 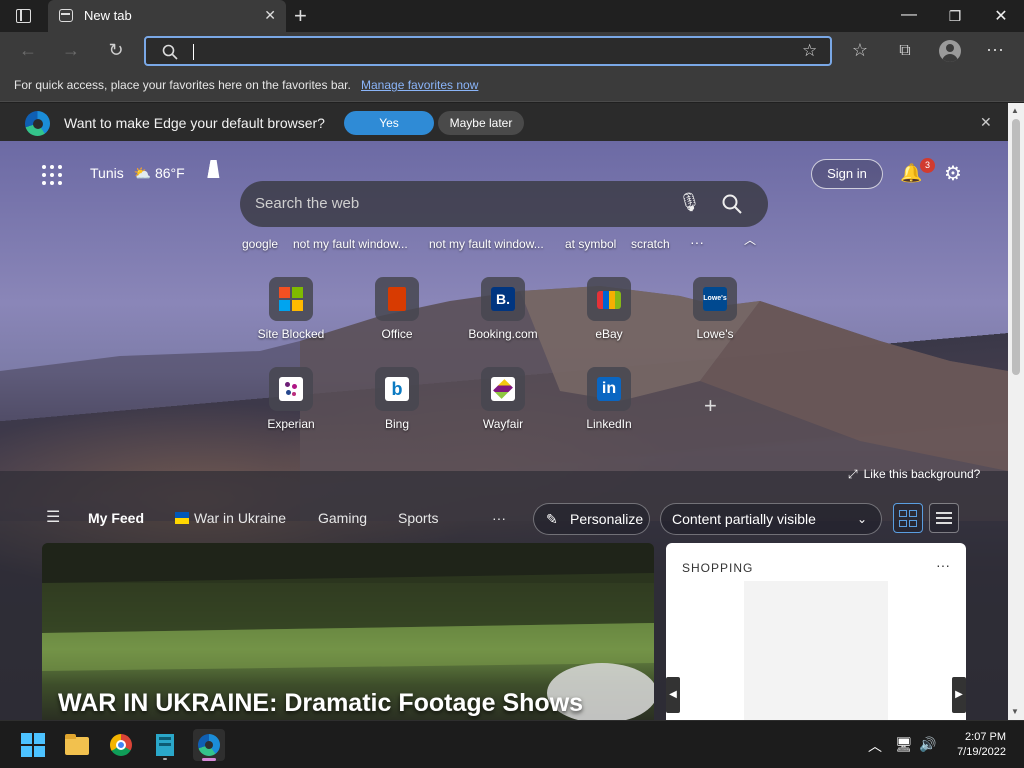 I want to click on carousel-prev-icon: ◀, so click(x=673, y=695).